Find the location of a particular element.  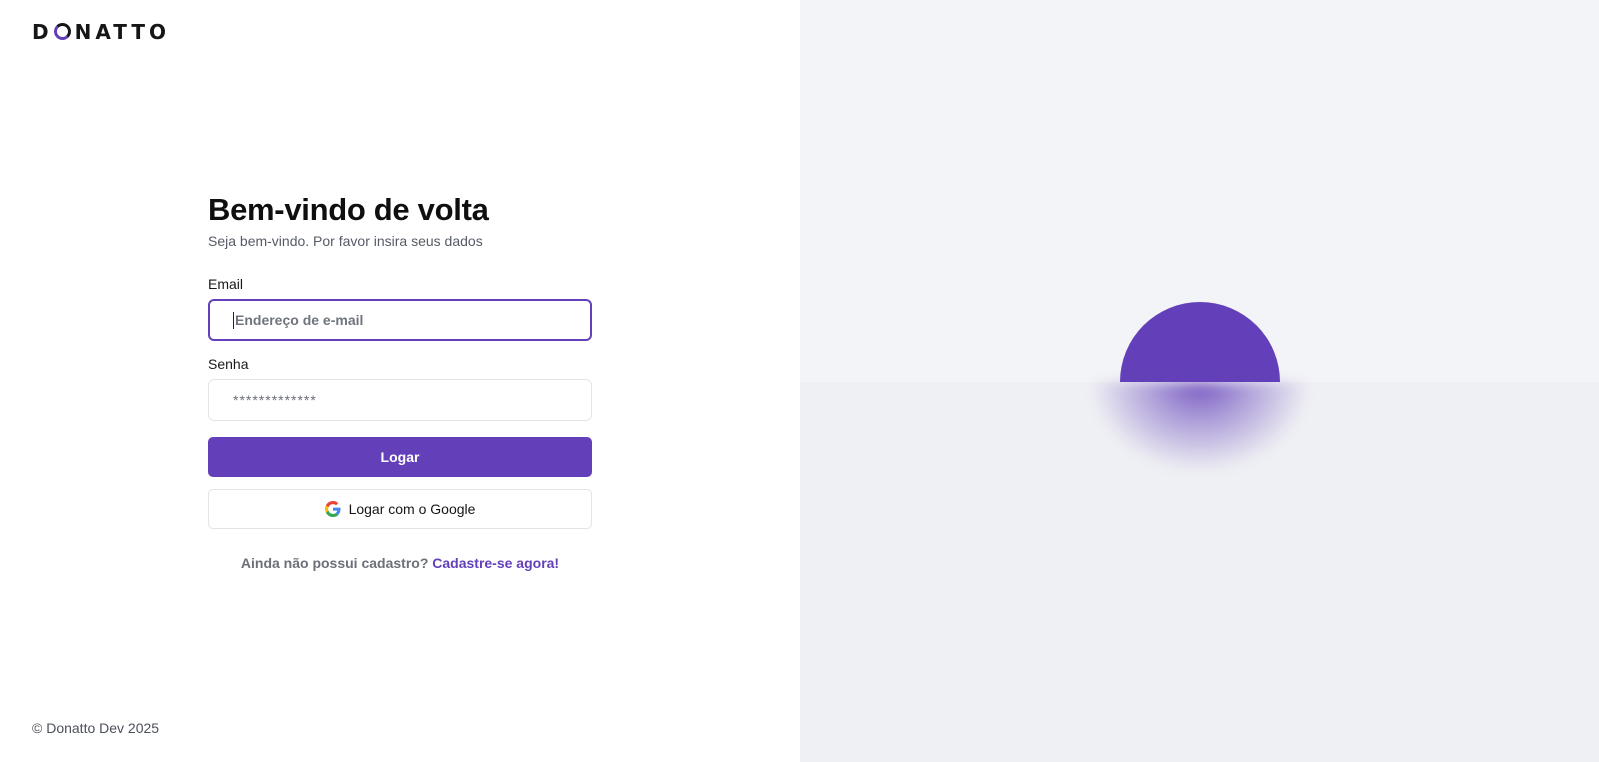

footer-copyright: © Donatto Dev 2025 is located at coordinates (96, 728).